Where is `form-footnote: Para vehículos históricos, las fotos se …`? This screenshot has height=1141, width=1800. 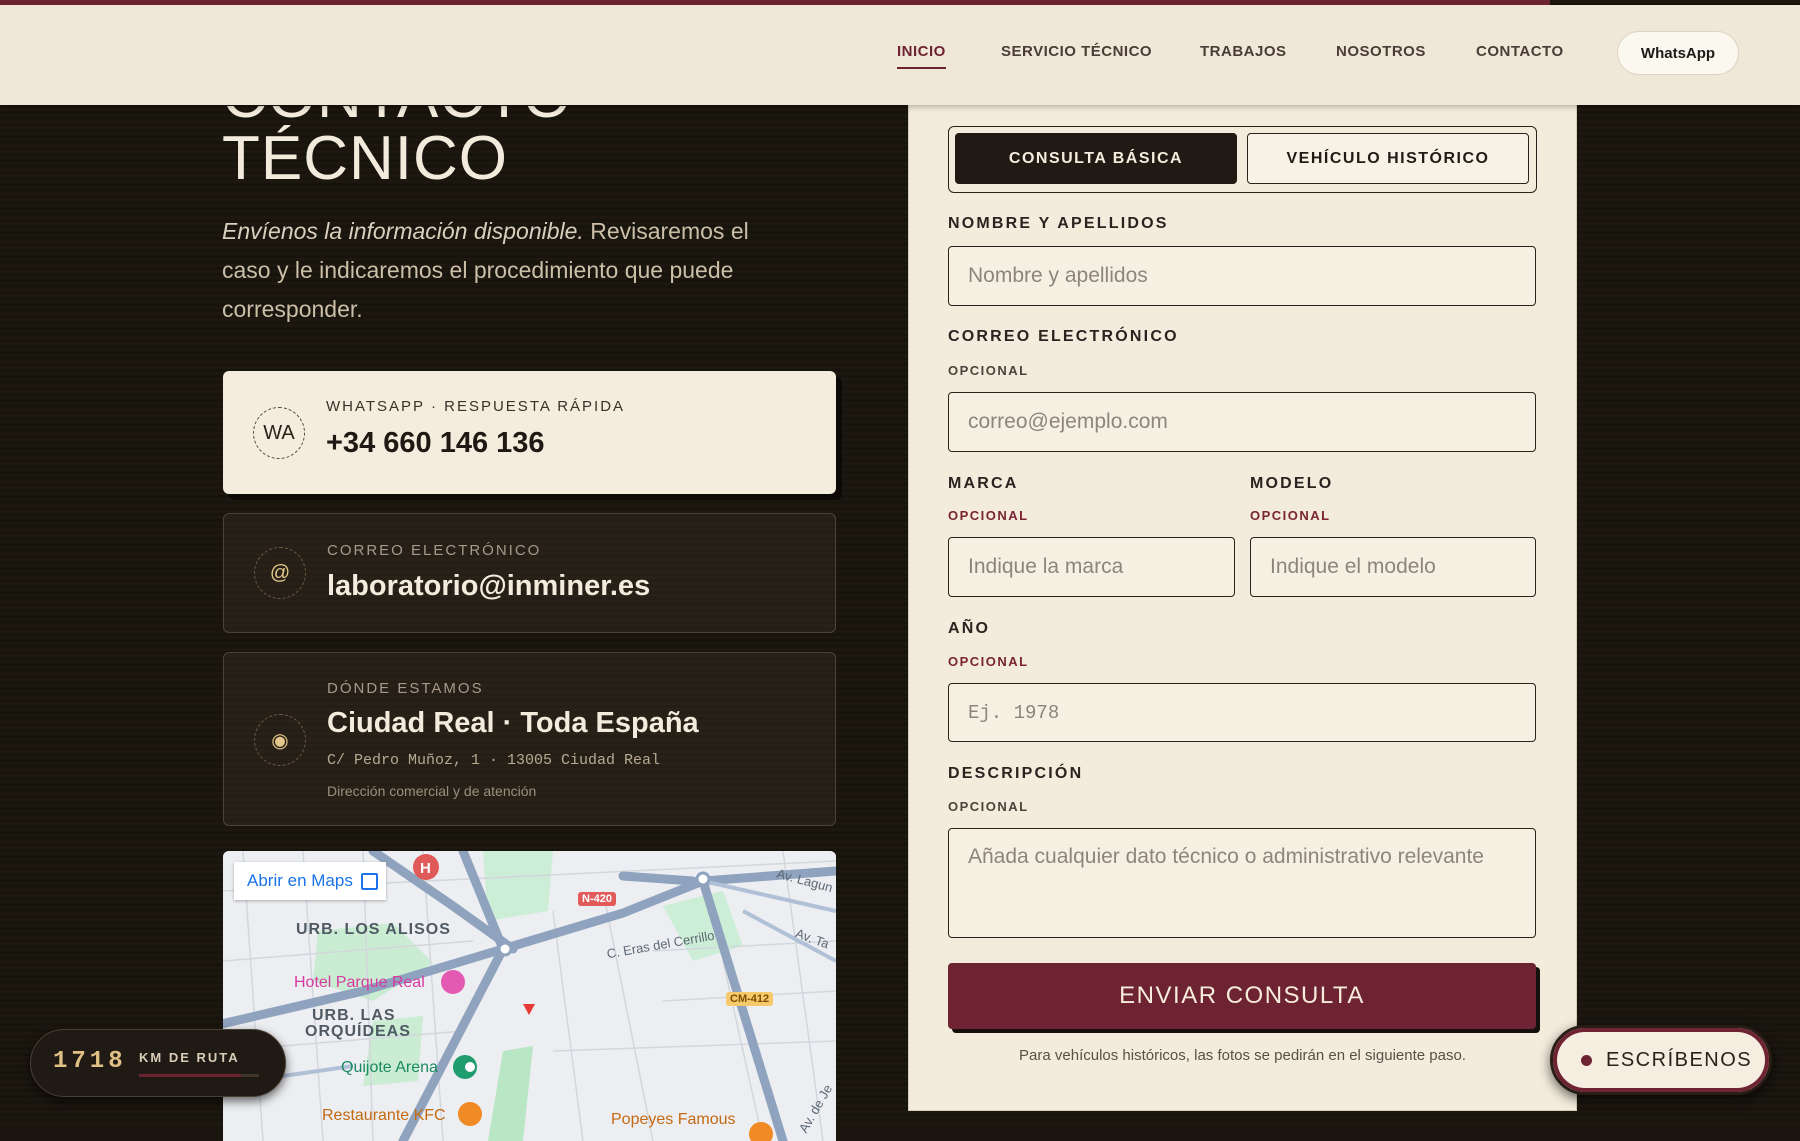 form-footnote: Para vehículos históricos, las fotos se … is located at coordinates (1242, 1055).